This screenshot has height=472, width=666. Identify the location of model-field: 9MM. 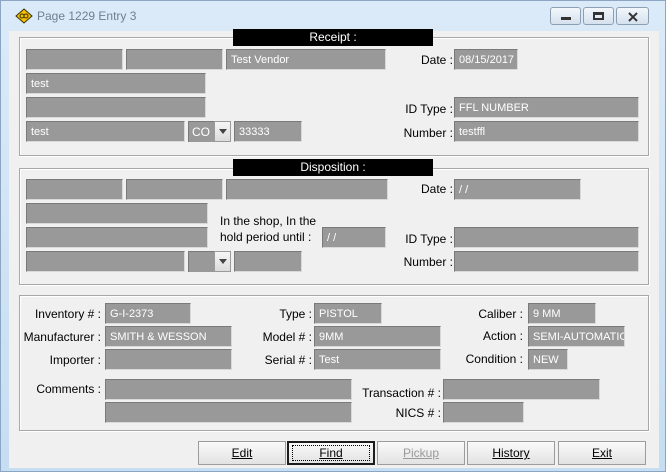
(377, 336).